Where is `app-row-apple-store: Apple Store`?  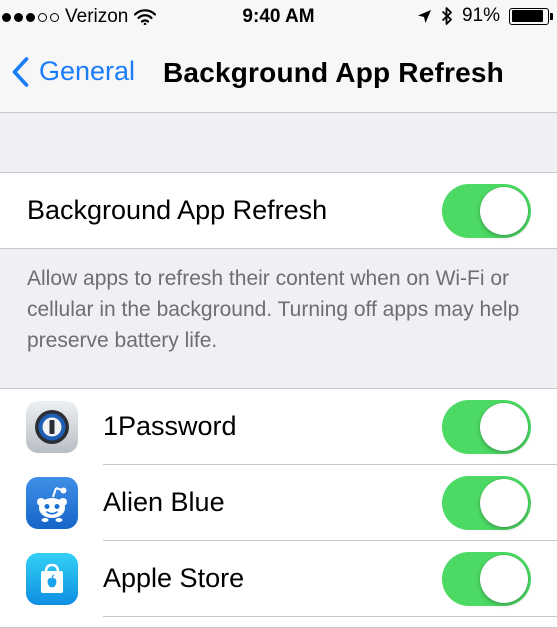 app-row-apple-store: Apple Store is located at coordinates (278, 579).